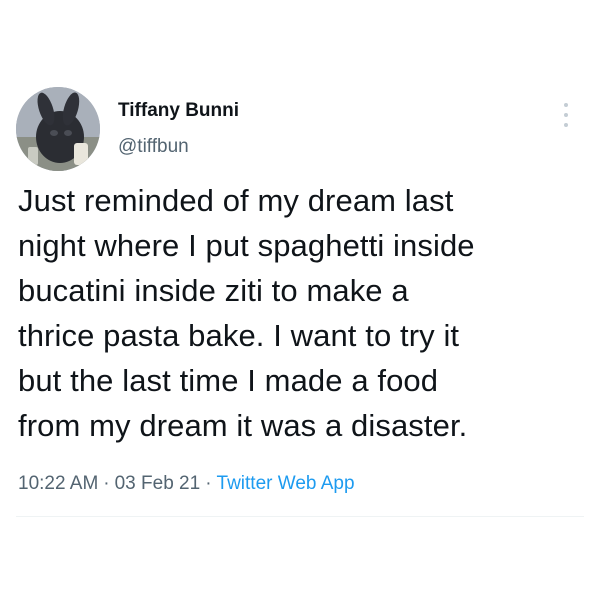  Describe the element at coordinates (243, 425) in the screenshot. I see `tweet-text-line: from my dream it was a disaster.` at that location.